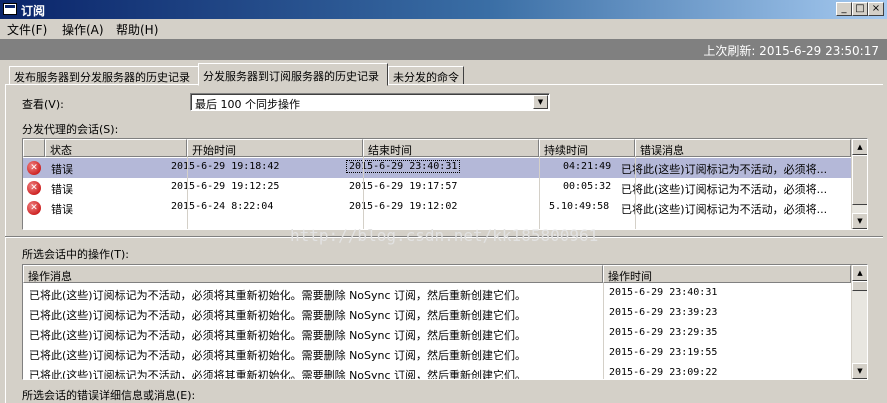  I want to click on action-time: 2015-6-29 23:09:22, so click(663, 372).